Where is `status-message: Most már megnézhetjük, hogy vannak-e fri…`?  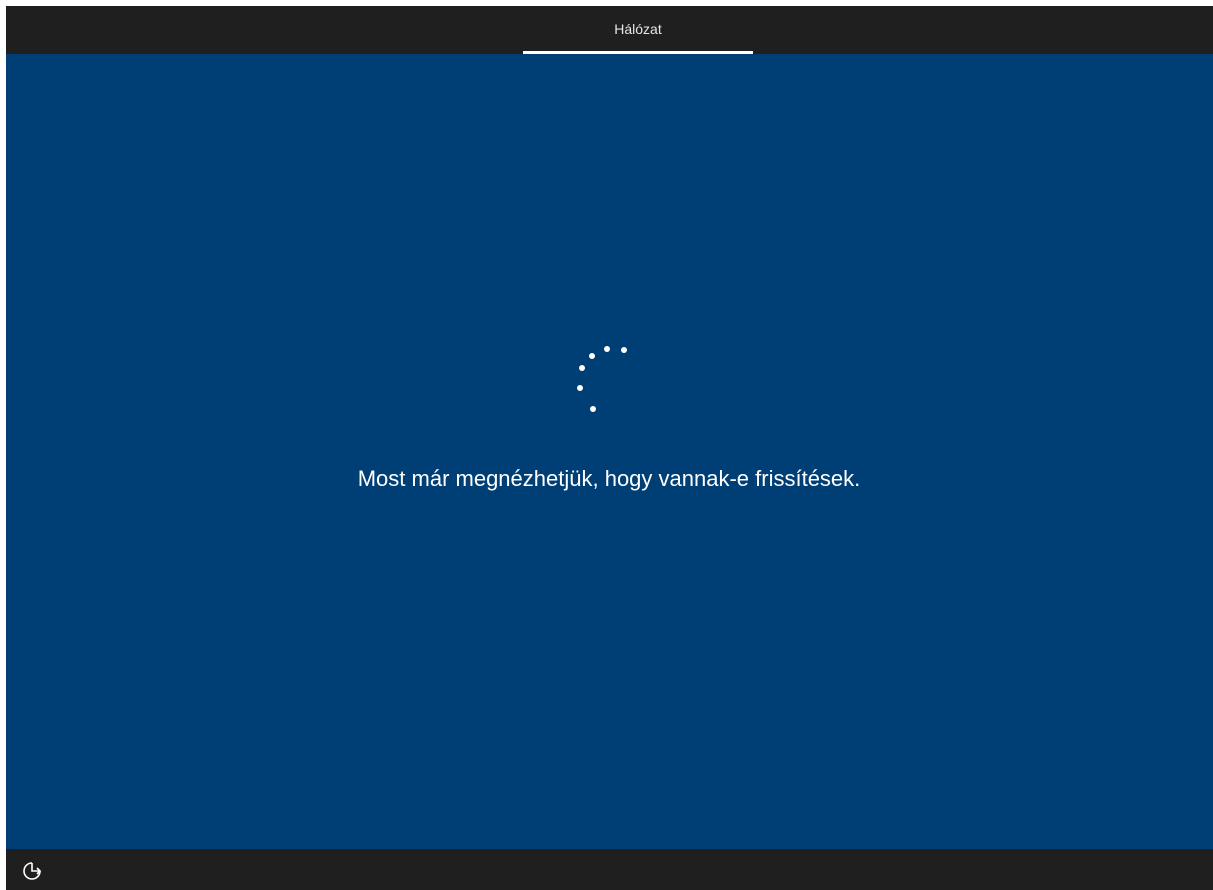 status-message: Most már megnézhetjük, hogy vannak-e fri… is located at coordinates (609, 478).